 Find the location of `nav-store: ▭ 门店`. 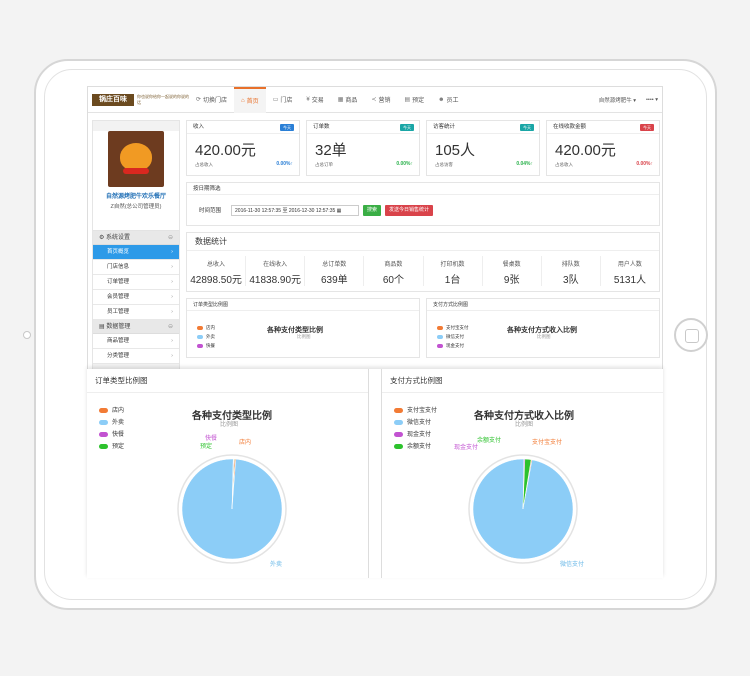

nav-store: ▭ 门店 is located at coordinates (283, 100).